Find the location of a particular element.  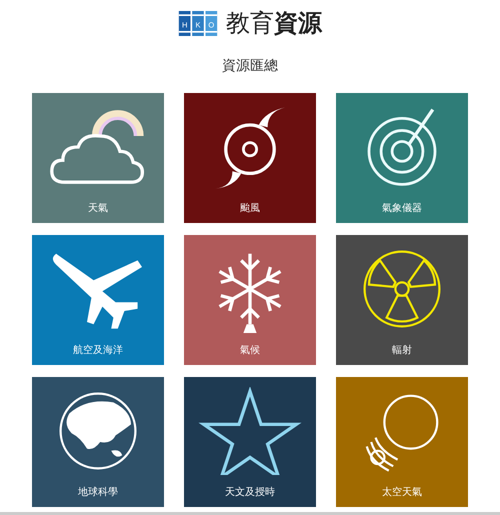

resource-tile: 天氣 is located at coordinates (98, 158).